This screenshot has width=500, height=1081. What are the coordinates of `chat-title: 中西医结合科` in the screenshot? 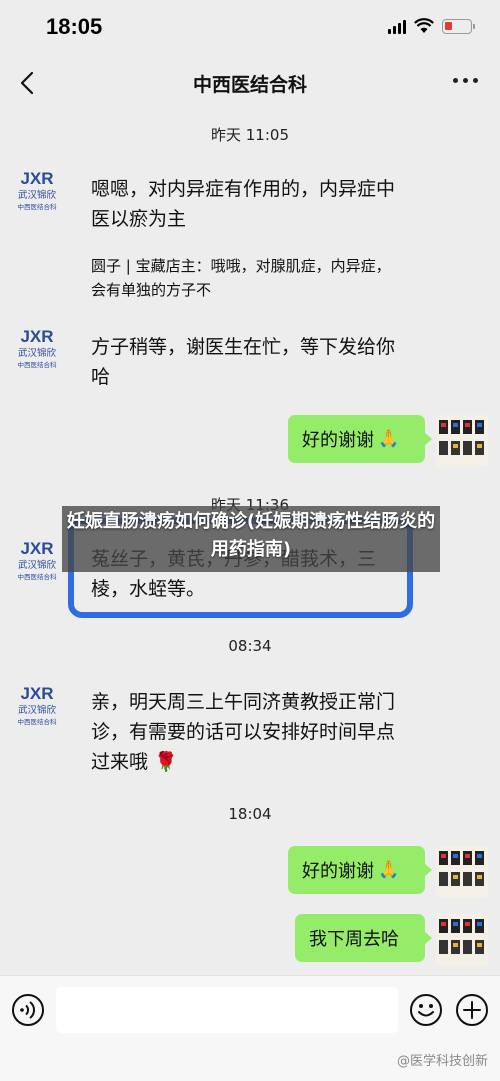 It's located at (249, 85).